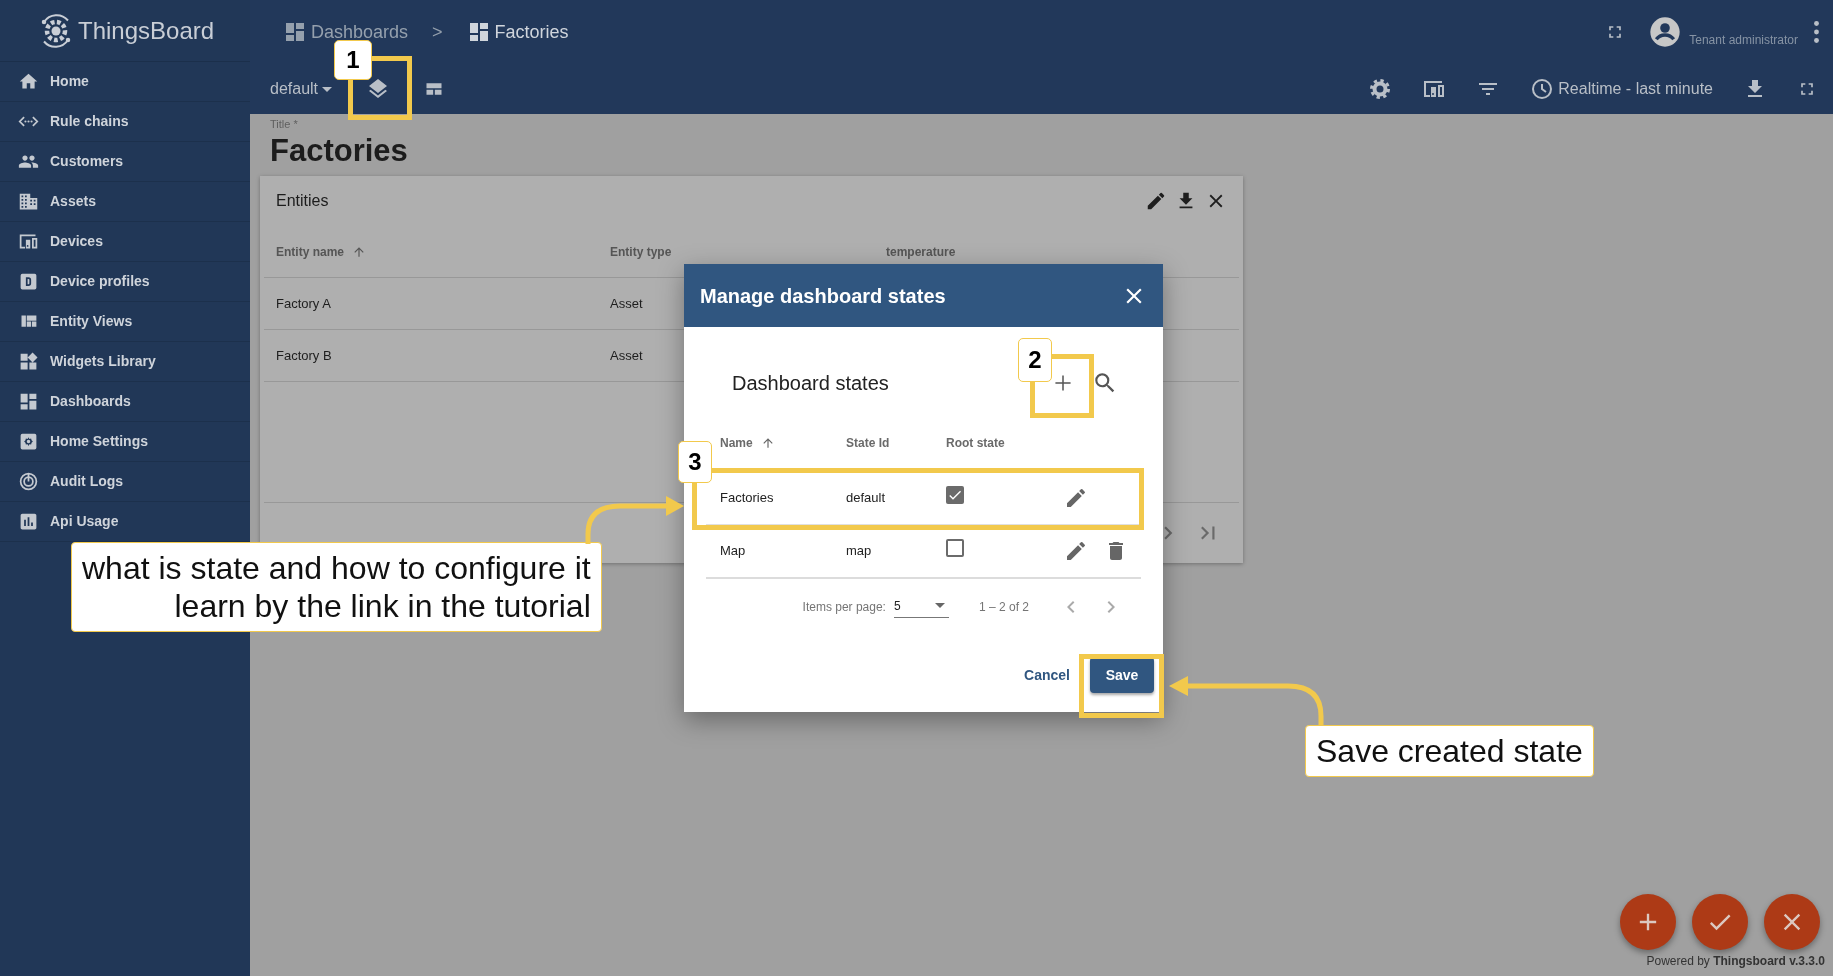  I want to click on step-number: 3, so click(695, 462).